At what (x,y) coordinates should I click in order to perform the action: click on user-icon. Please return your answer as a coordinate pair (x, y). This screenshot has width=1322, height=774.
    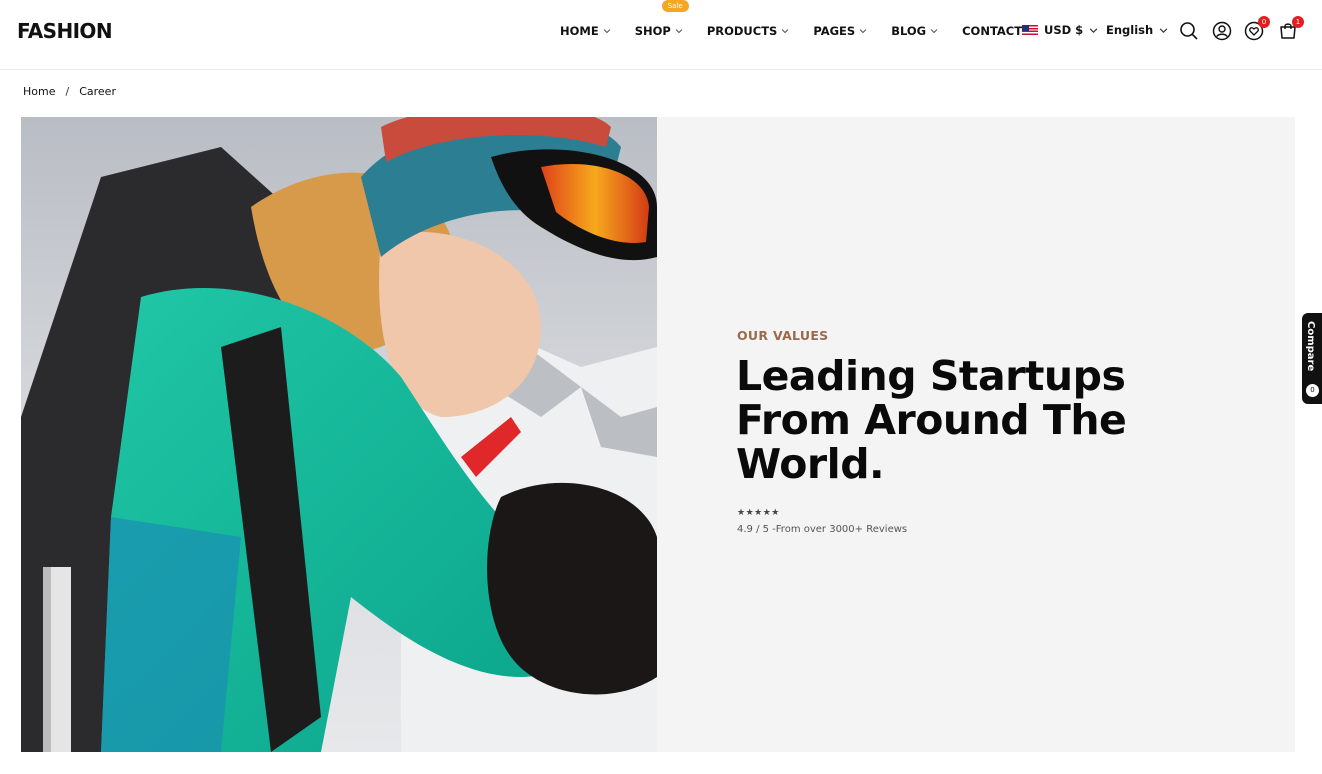
    Looking at the image, I should click on (1222, 31).